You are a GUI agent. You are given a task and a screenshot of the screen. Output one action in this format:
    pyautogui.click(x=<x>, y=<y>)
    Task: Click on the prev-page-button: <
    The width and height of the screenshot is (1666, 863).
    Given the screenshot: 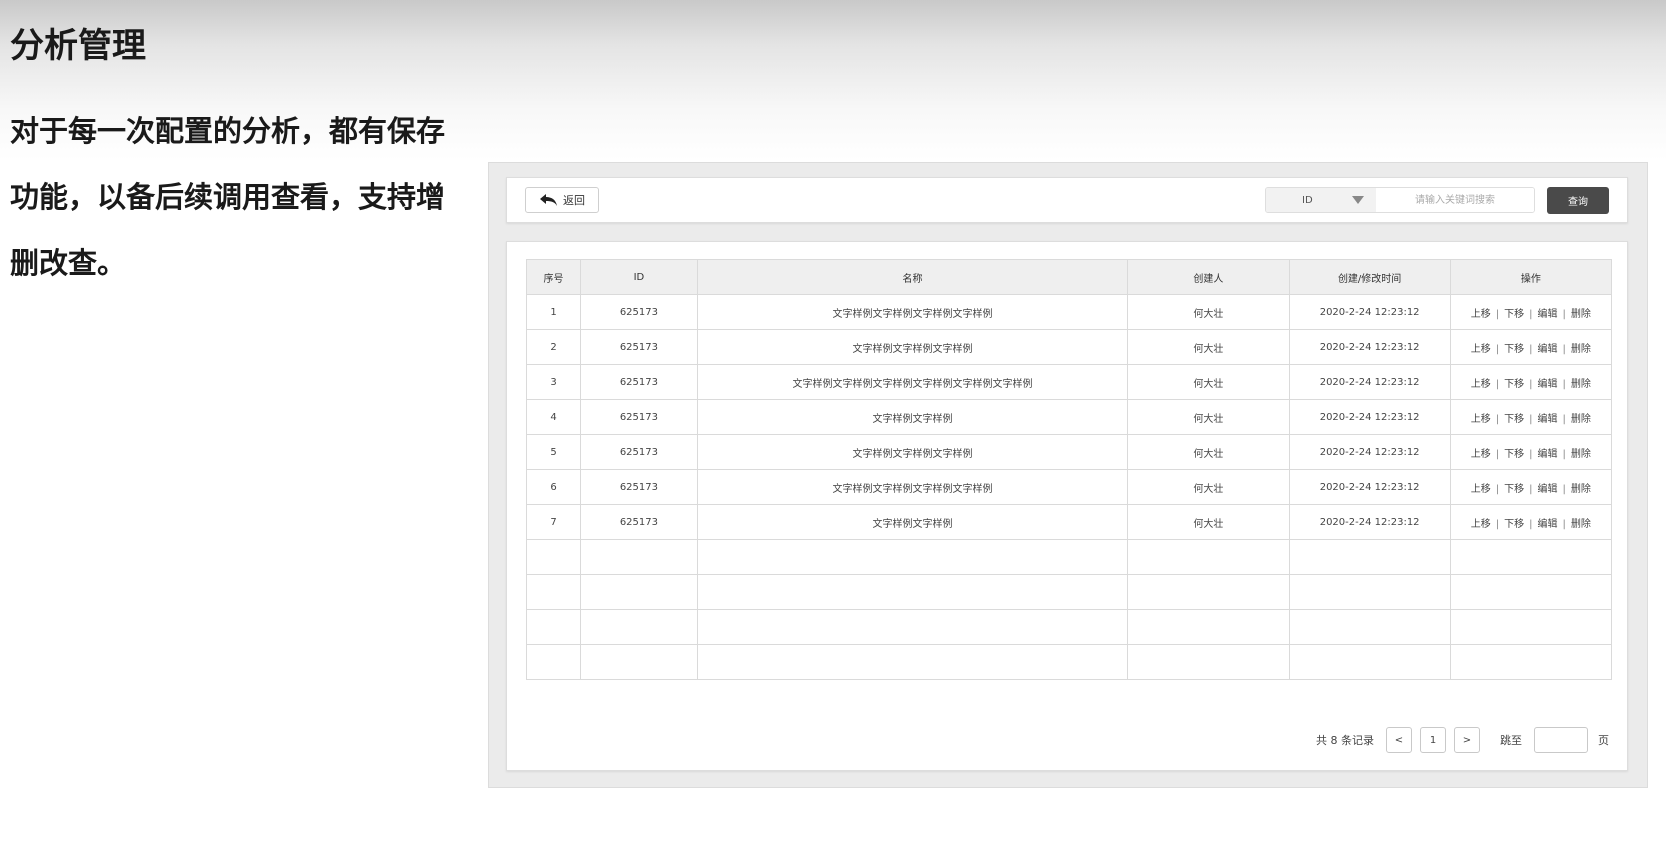 What is the action you would take?
    pyautogui.click(x=1399, y=740)
    